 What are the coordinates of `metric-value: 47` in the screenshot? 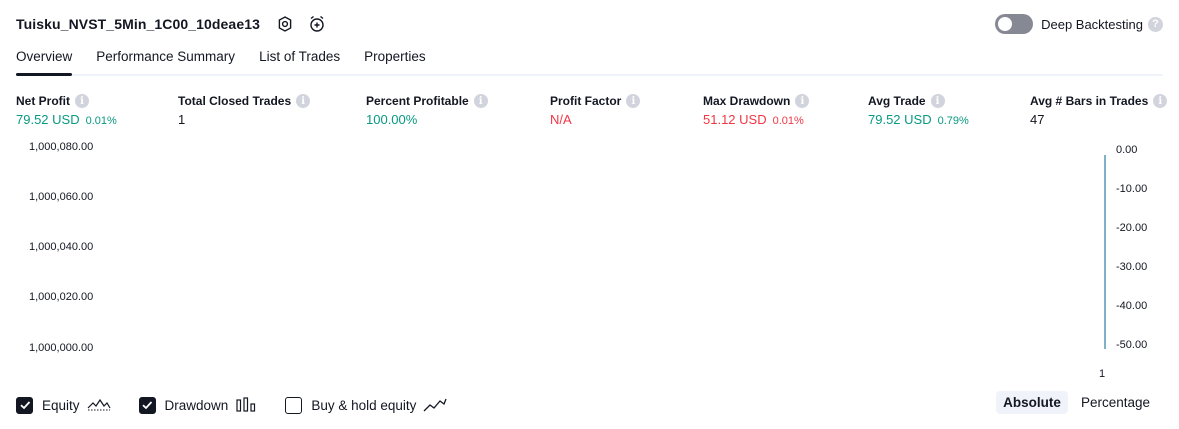 It's located at (1037, 119).